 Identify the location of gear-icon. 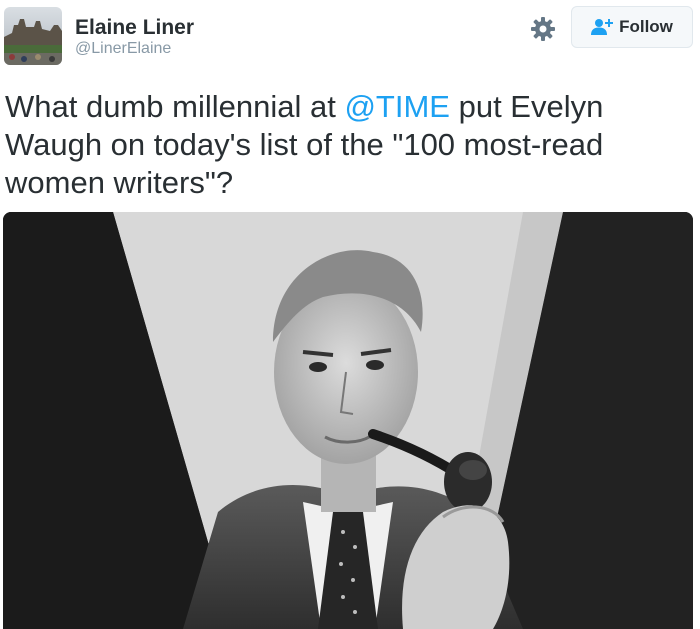
(543, 29).